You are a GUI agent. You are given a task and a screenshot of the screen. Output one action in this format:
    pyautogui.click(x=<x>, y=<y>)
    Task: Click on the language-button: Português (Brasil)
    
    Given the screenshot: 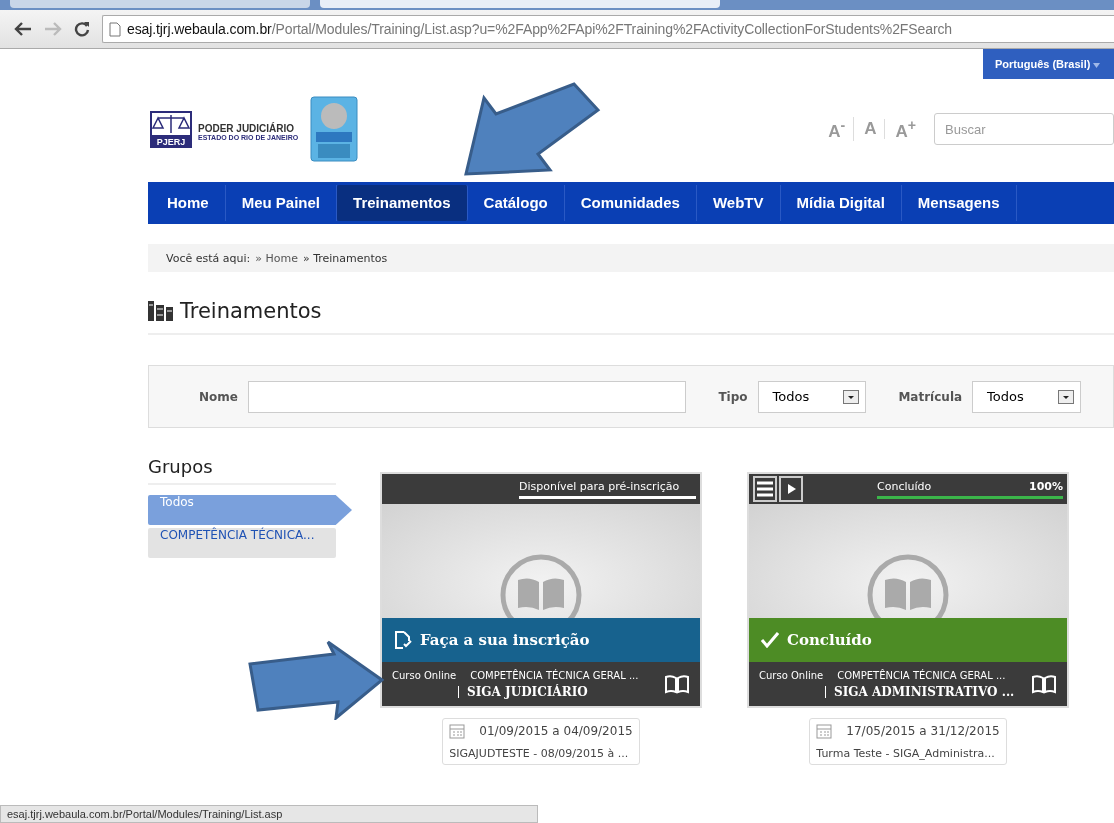 What is the action you would take?
    pyautogui.click(x=1048, y=64)
    